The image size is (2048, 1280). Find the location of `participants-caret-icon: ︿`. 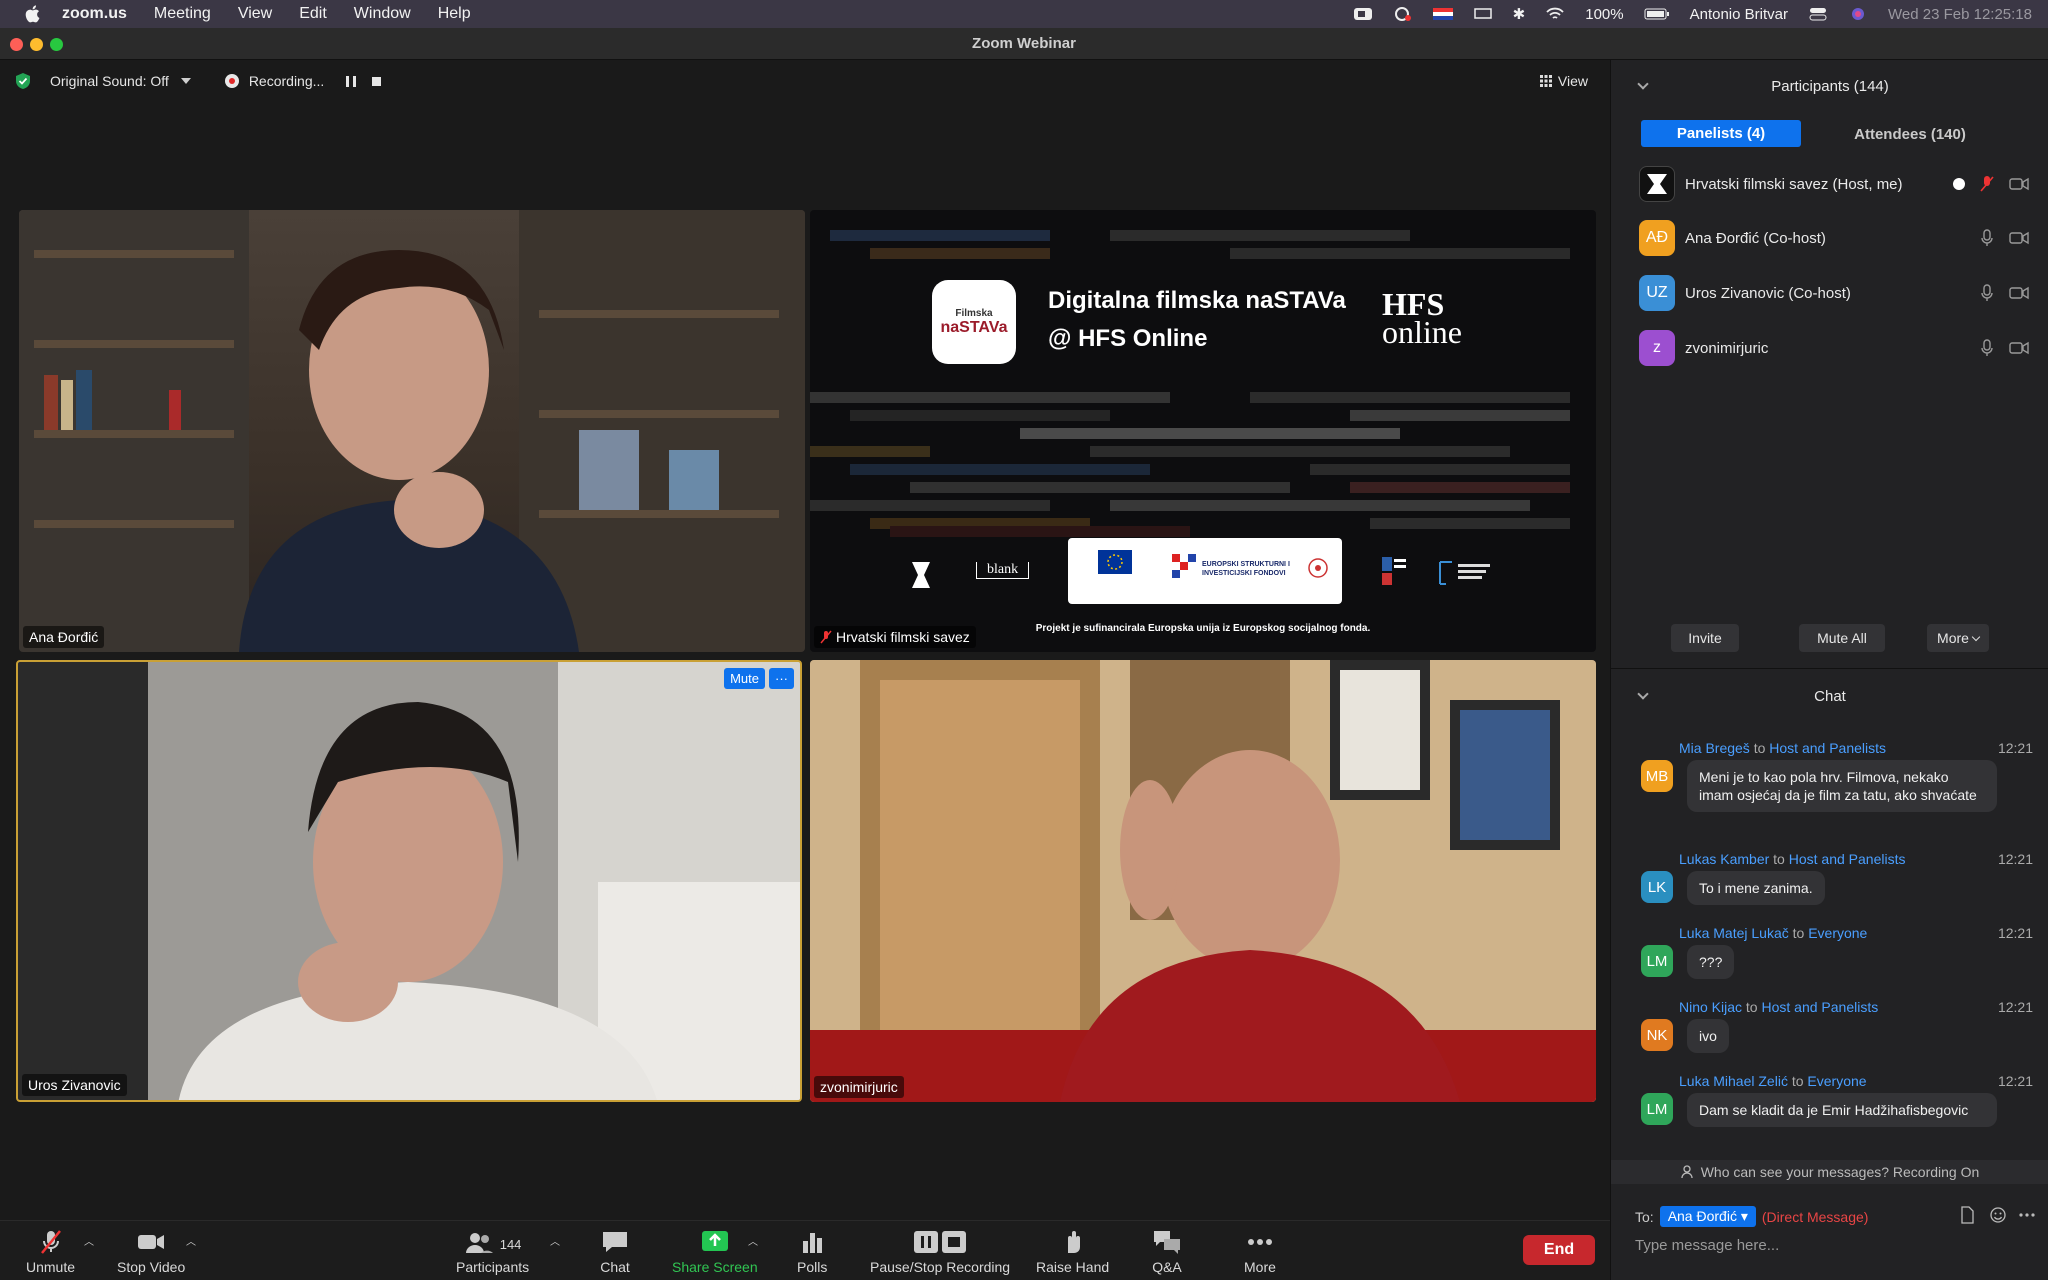

participants-caret-icon: ︿ is located at coordinates (555, 1240).